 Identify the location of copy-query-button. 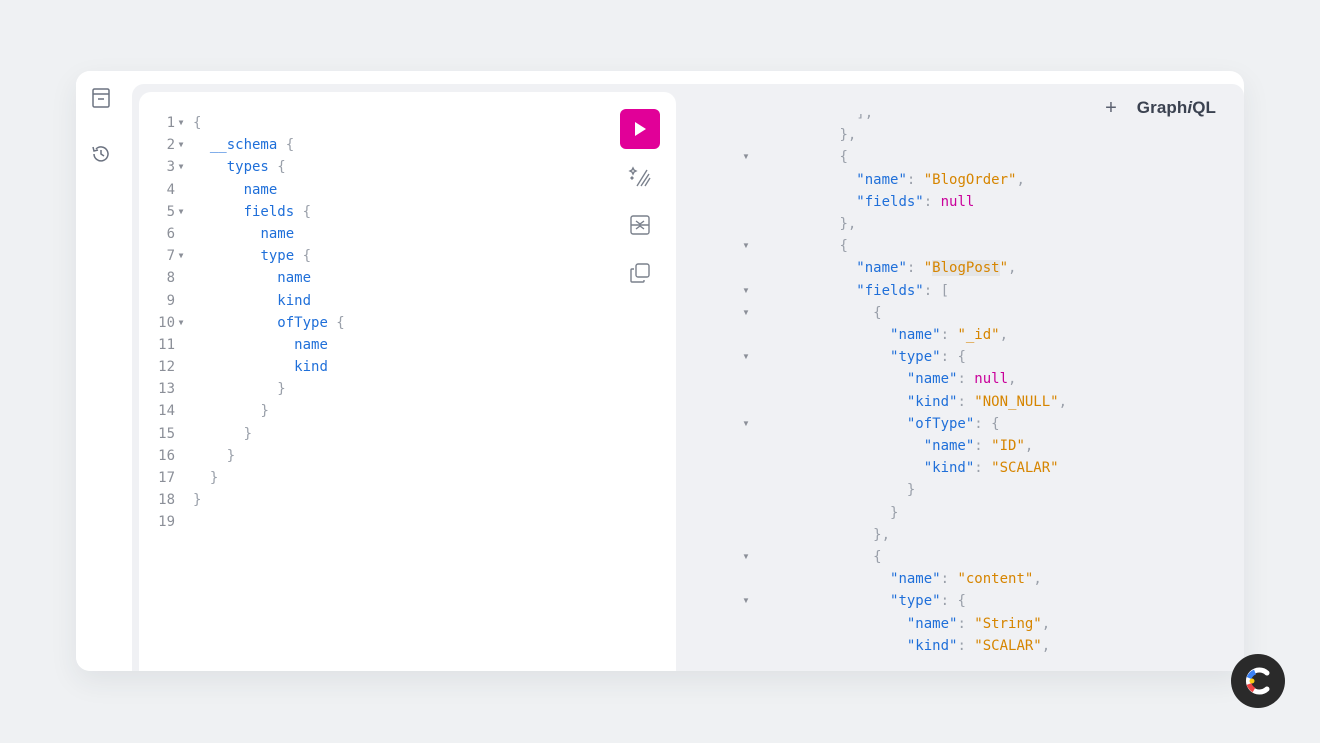
(640, 273).